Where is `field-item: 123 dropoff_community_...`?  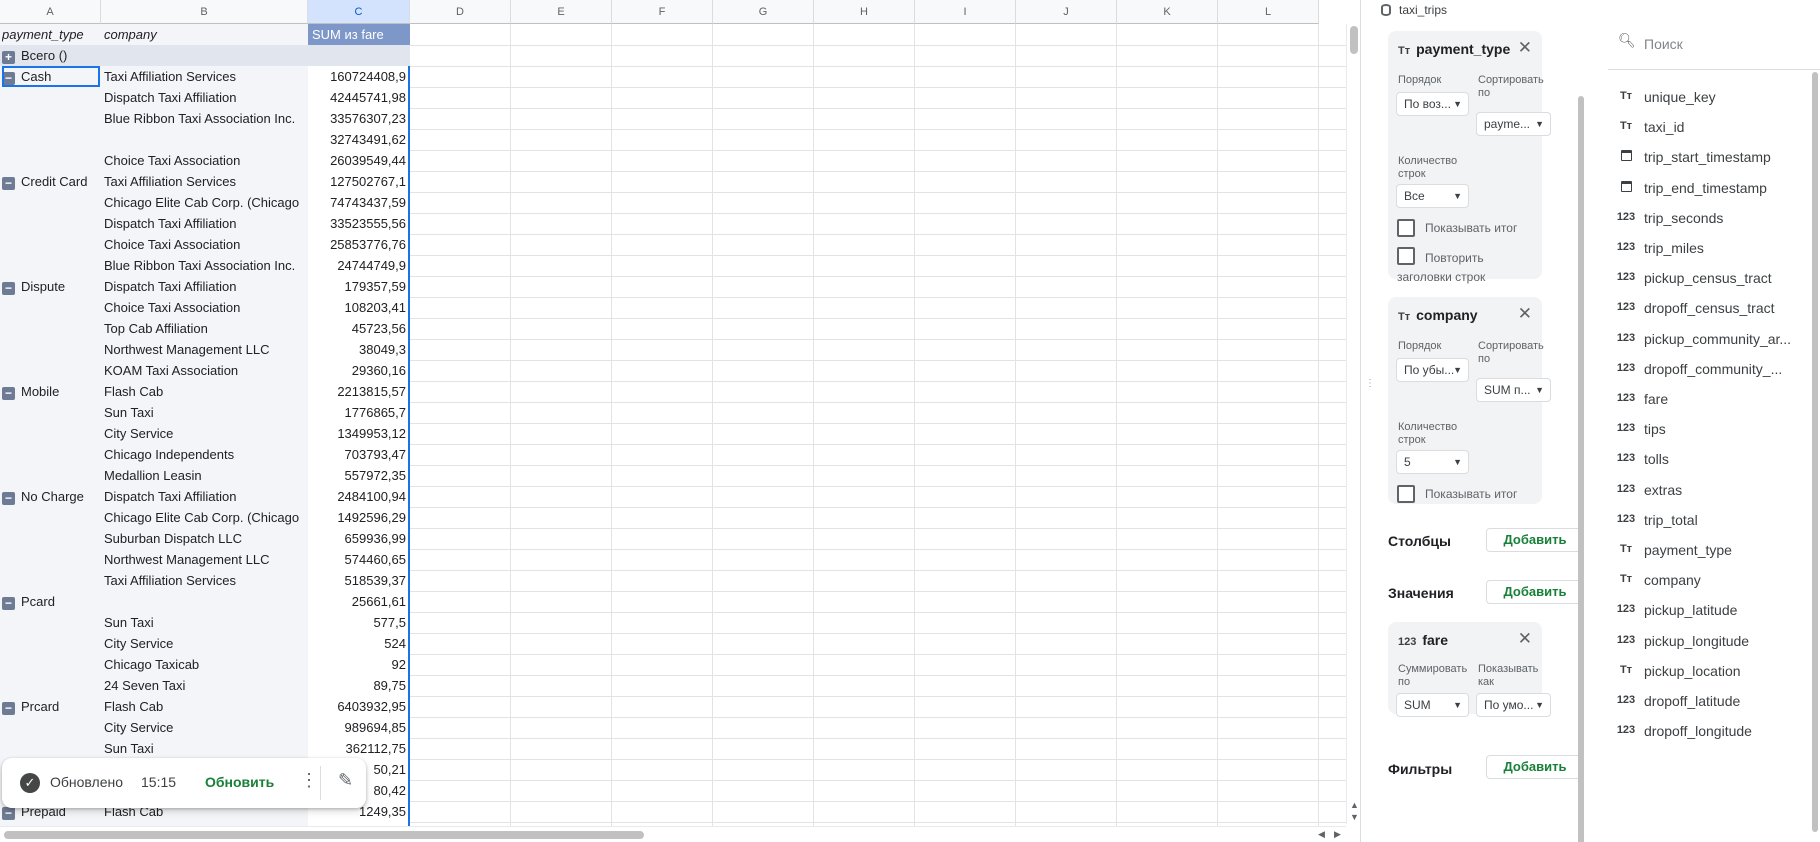 field-item: 123 dropoff_community_... is located at coordinates (1708, 370).